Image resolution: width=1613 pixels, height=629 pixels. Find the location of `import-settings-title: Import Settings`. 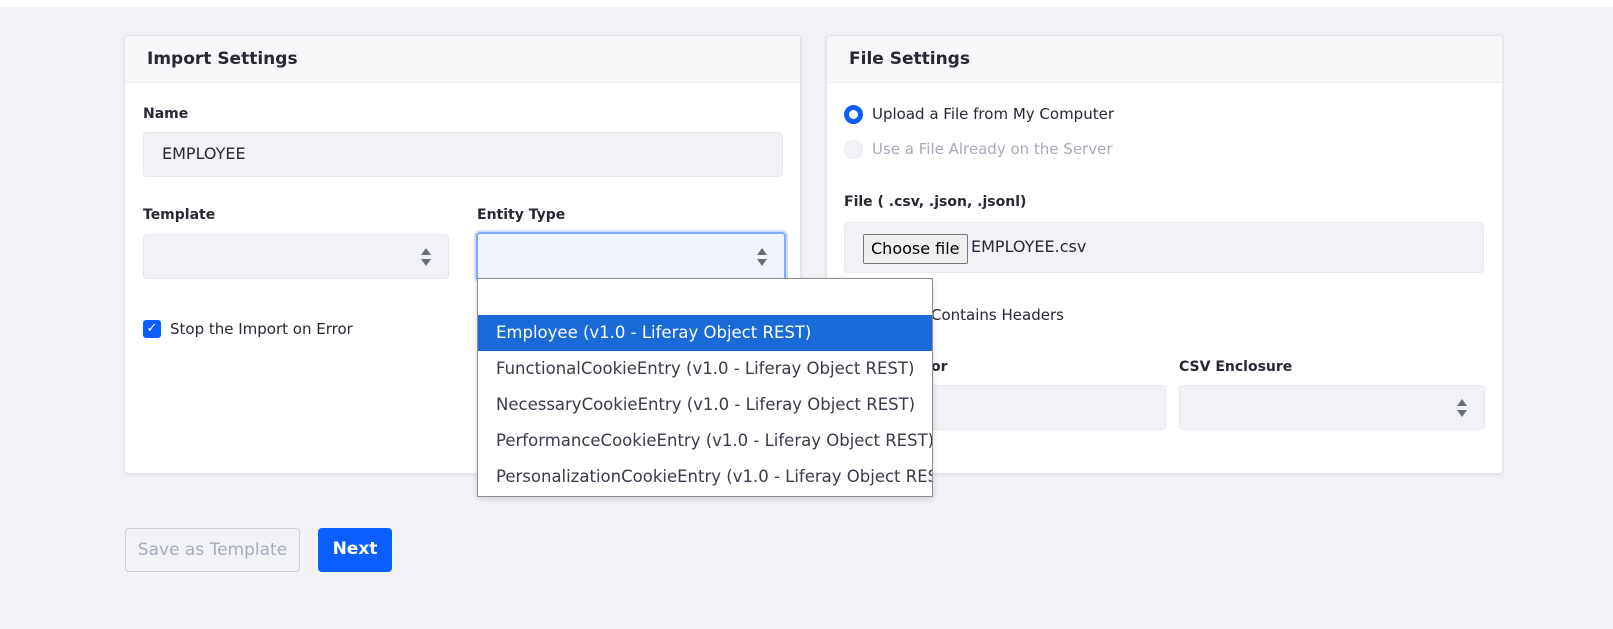

import-settings-title: Import Settings is located at coordinates (462, 59).